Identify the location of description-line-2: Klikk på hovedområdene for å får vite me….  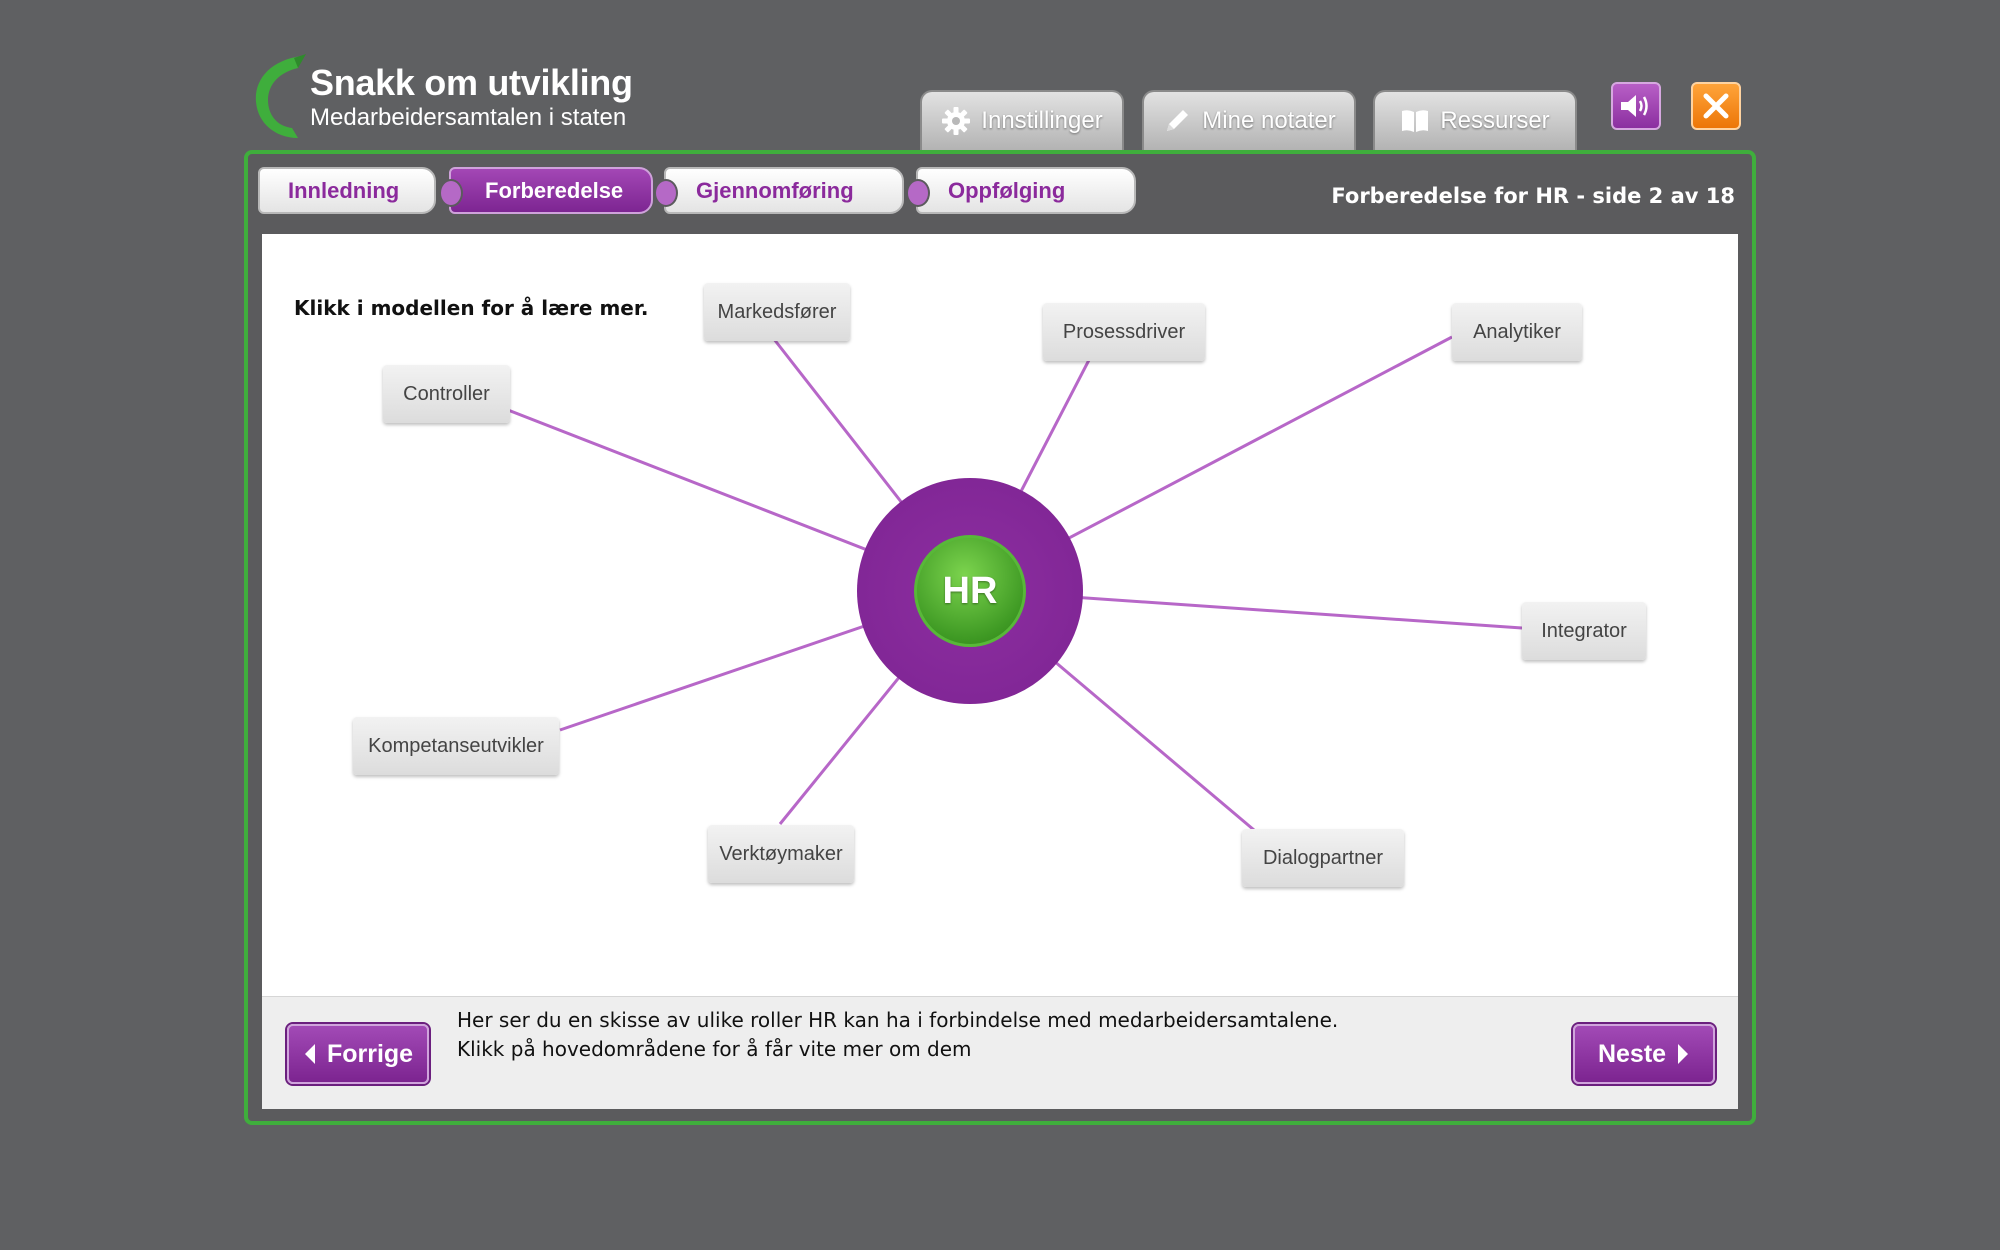
(714, 1049).